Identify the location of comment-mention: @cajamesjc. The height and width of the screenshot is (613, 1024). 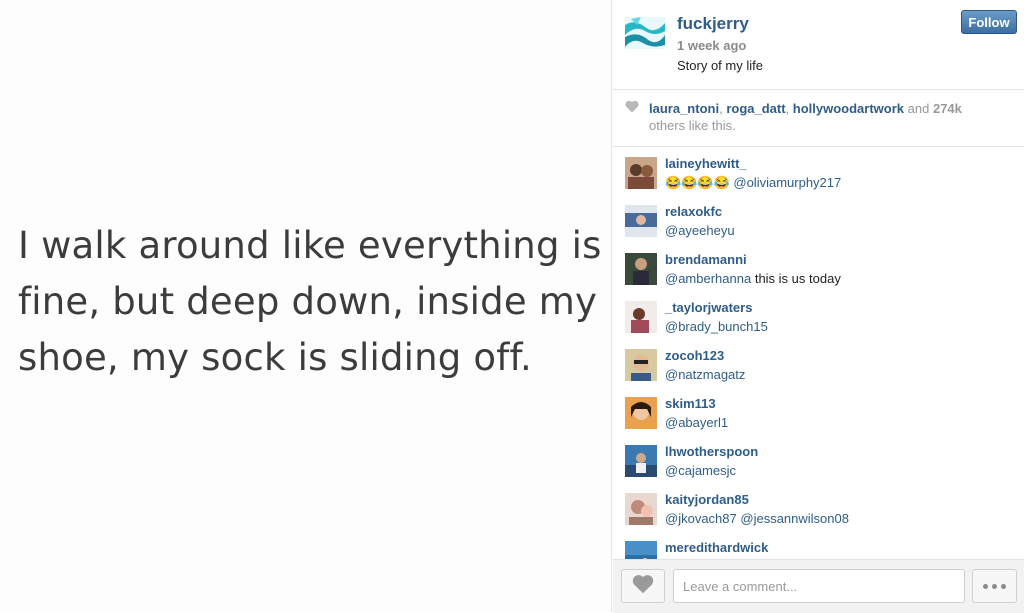
(700, 470).